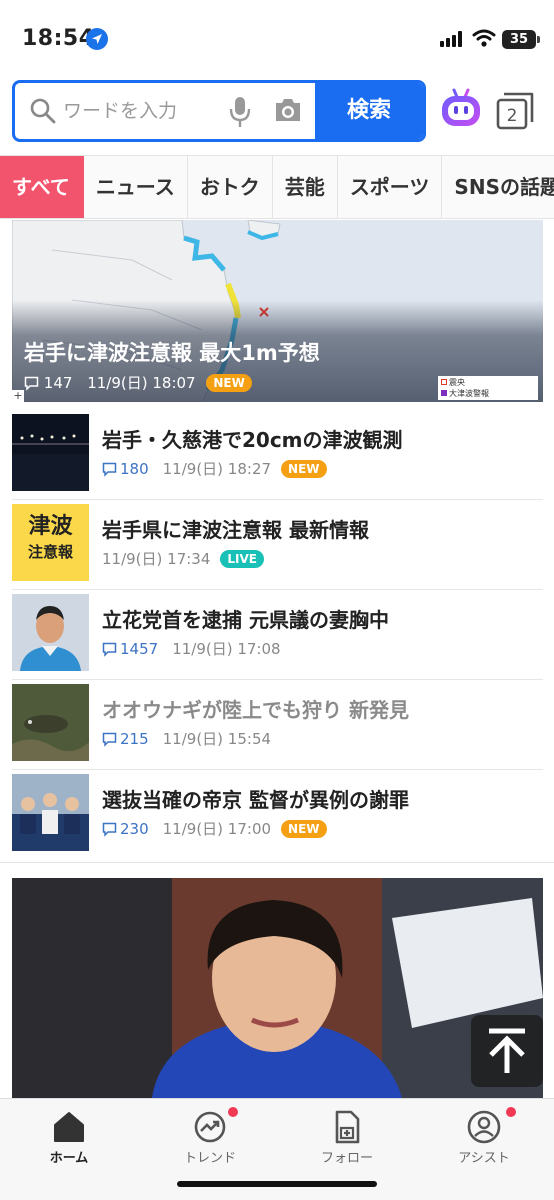  I want to click on article-meta: 1457 11/9(日) 17:08, so click(191, 648).